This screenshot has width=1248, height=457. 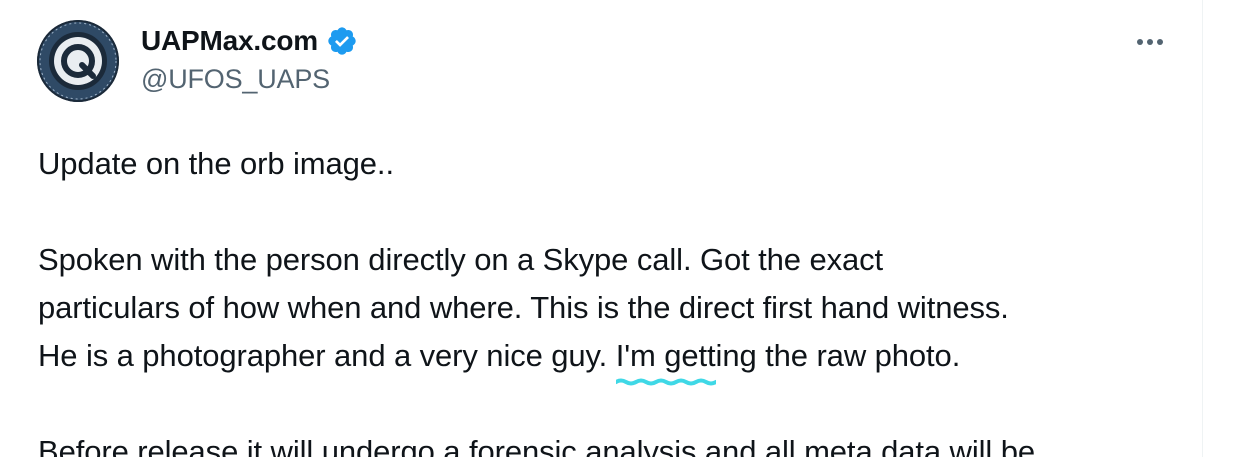 I want to click on author-block: UAPMax.com @UFOS_UAPS, so click(x=249, y=58).